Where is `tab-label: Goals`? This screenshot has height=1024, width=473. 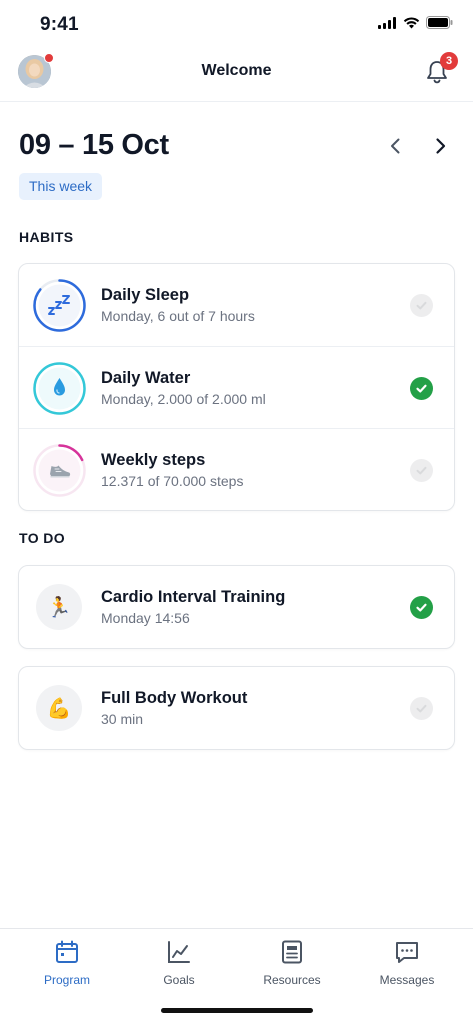 tab-label: Goals is located at coordinates (179, 980).